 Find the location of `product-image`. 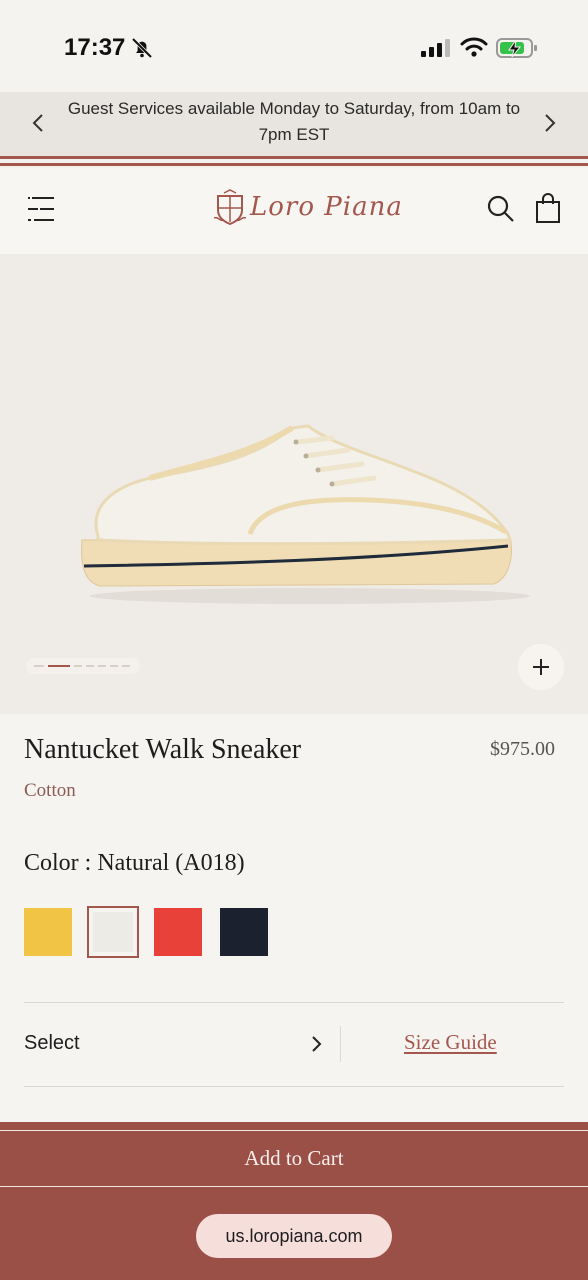

product-image is located at coordinates (305, 514).